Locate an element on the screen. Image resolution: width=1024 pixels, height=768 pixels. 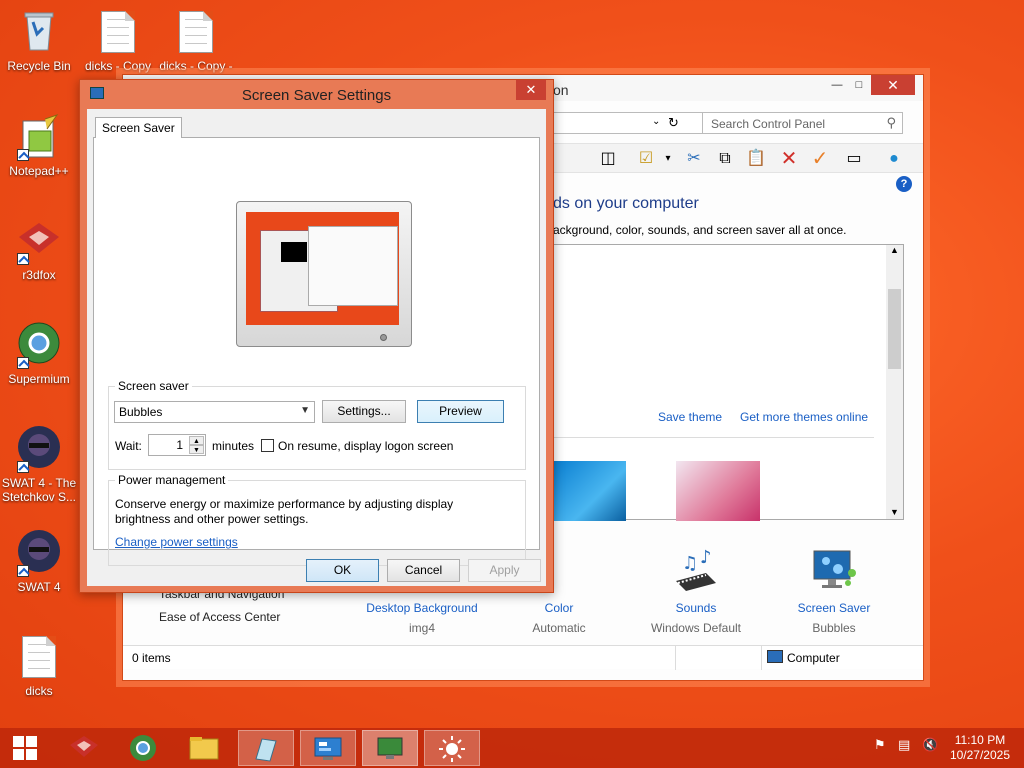
taskbar-file-explorer is located at coordinates (204, 748).